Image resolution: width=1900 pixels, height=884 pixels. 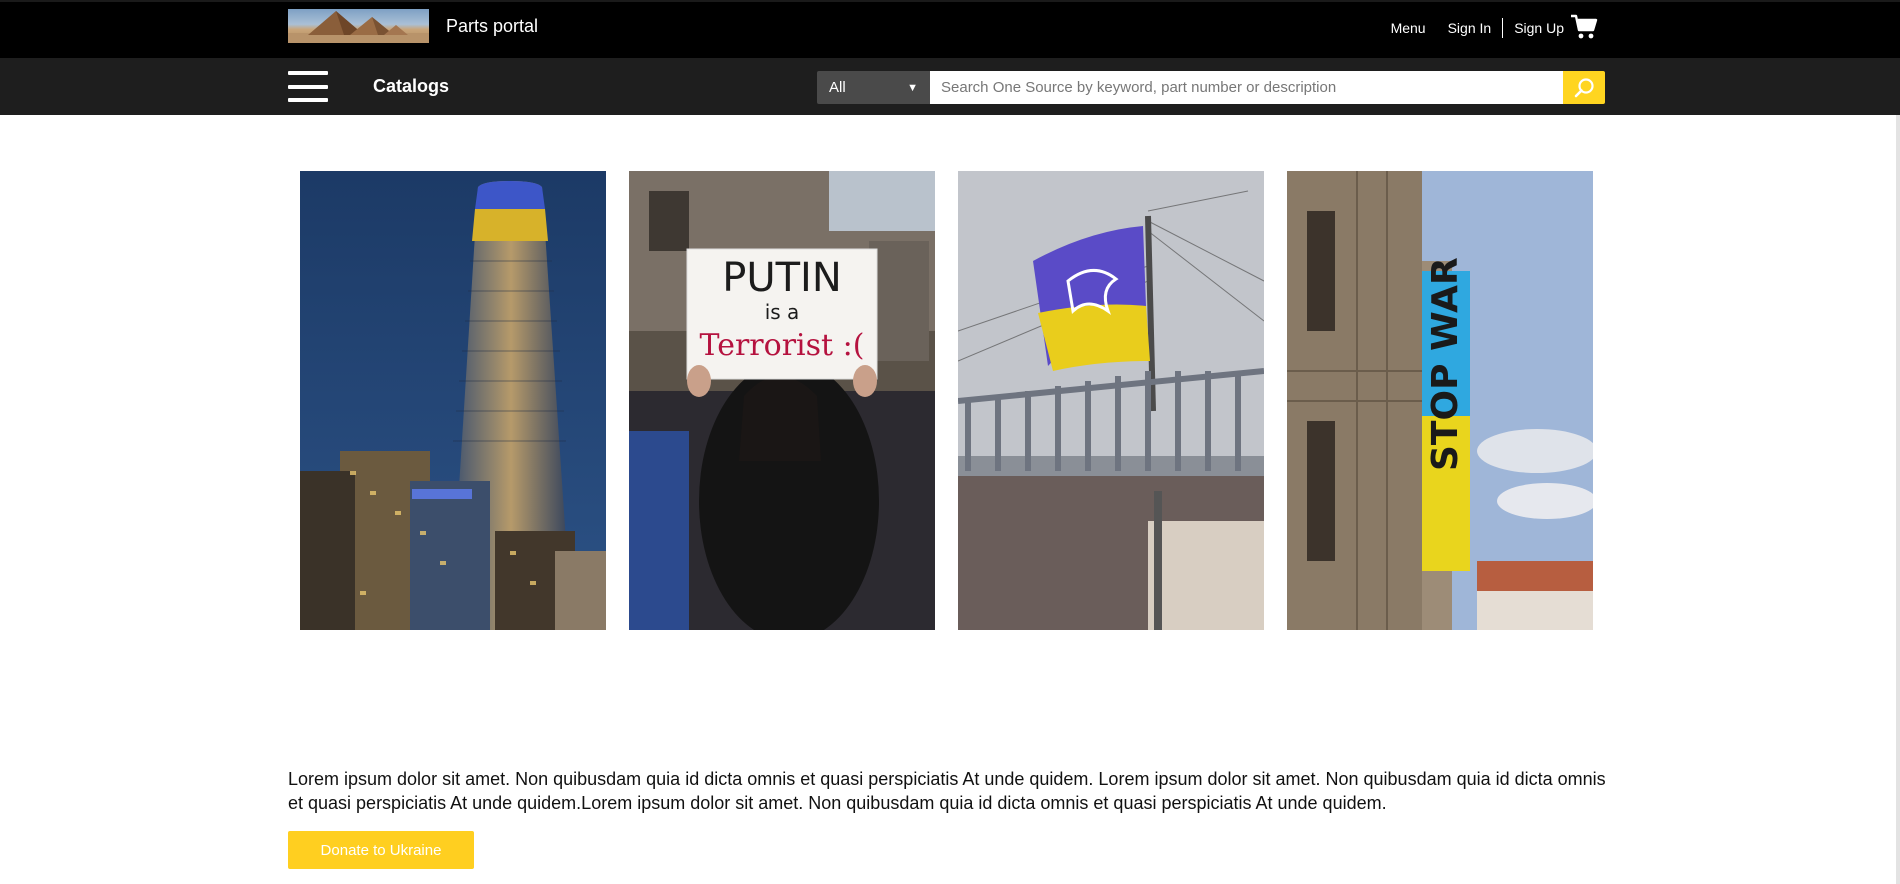 I want to click on top-header: Parts portal Menu Sign In Sign Up, so click(x=950, y=29).